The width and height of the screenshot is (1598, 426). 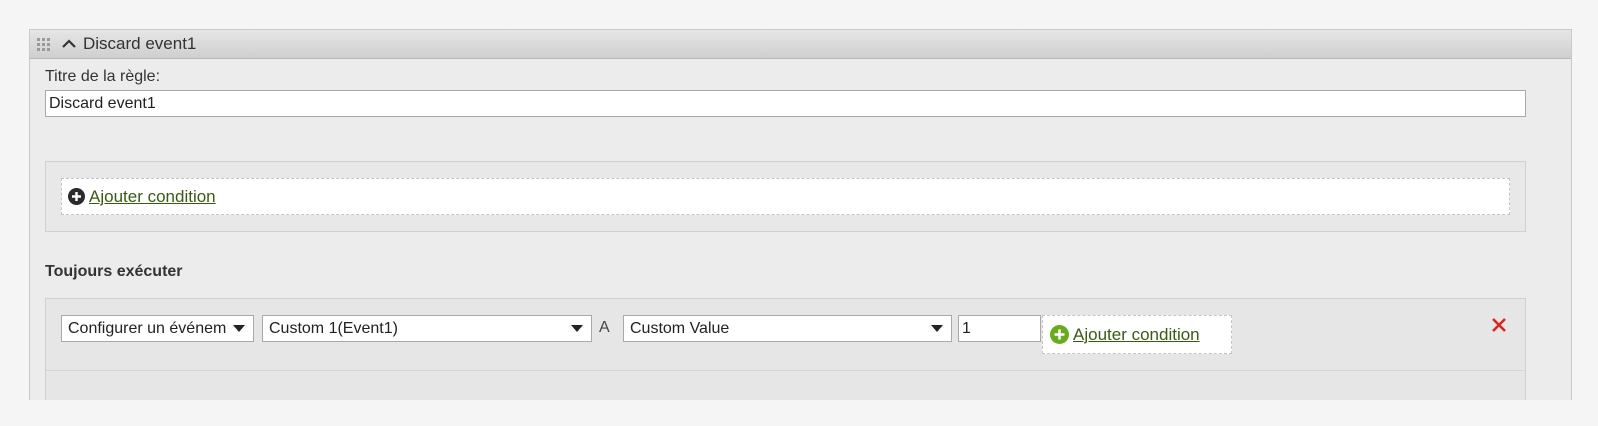 What do you see at coordinates (427, 328) in the screenshot?
I see `target-select: Custom 1(Event1)` at bounding box center [427, 328].